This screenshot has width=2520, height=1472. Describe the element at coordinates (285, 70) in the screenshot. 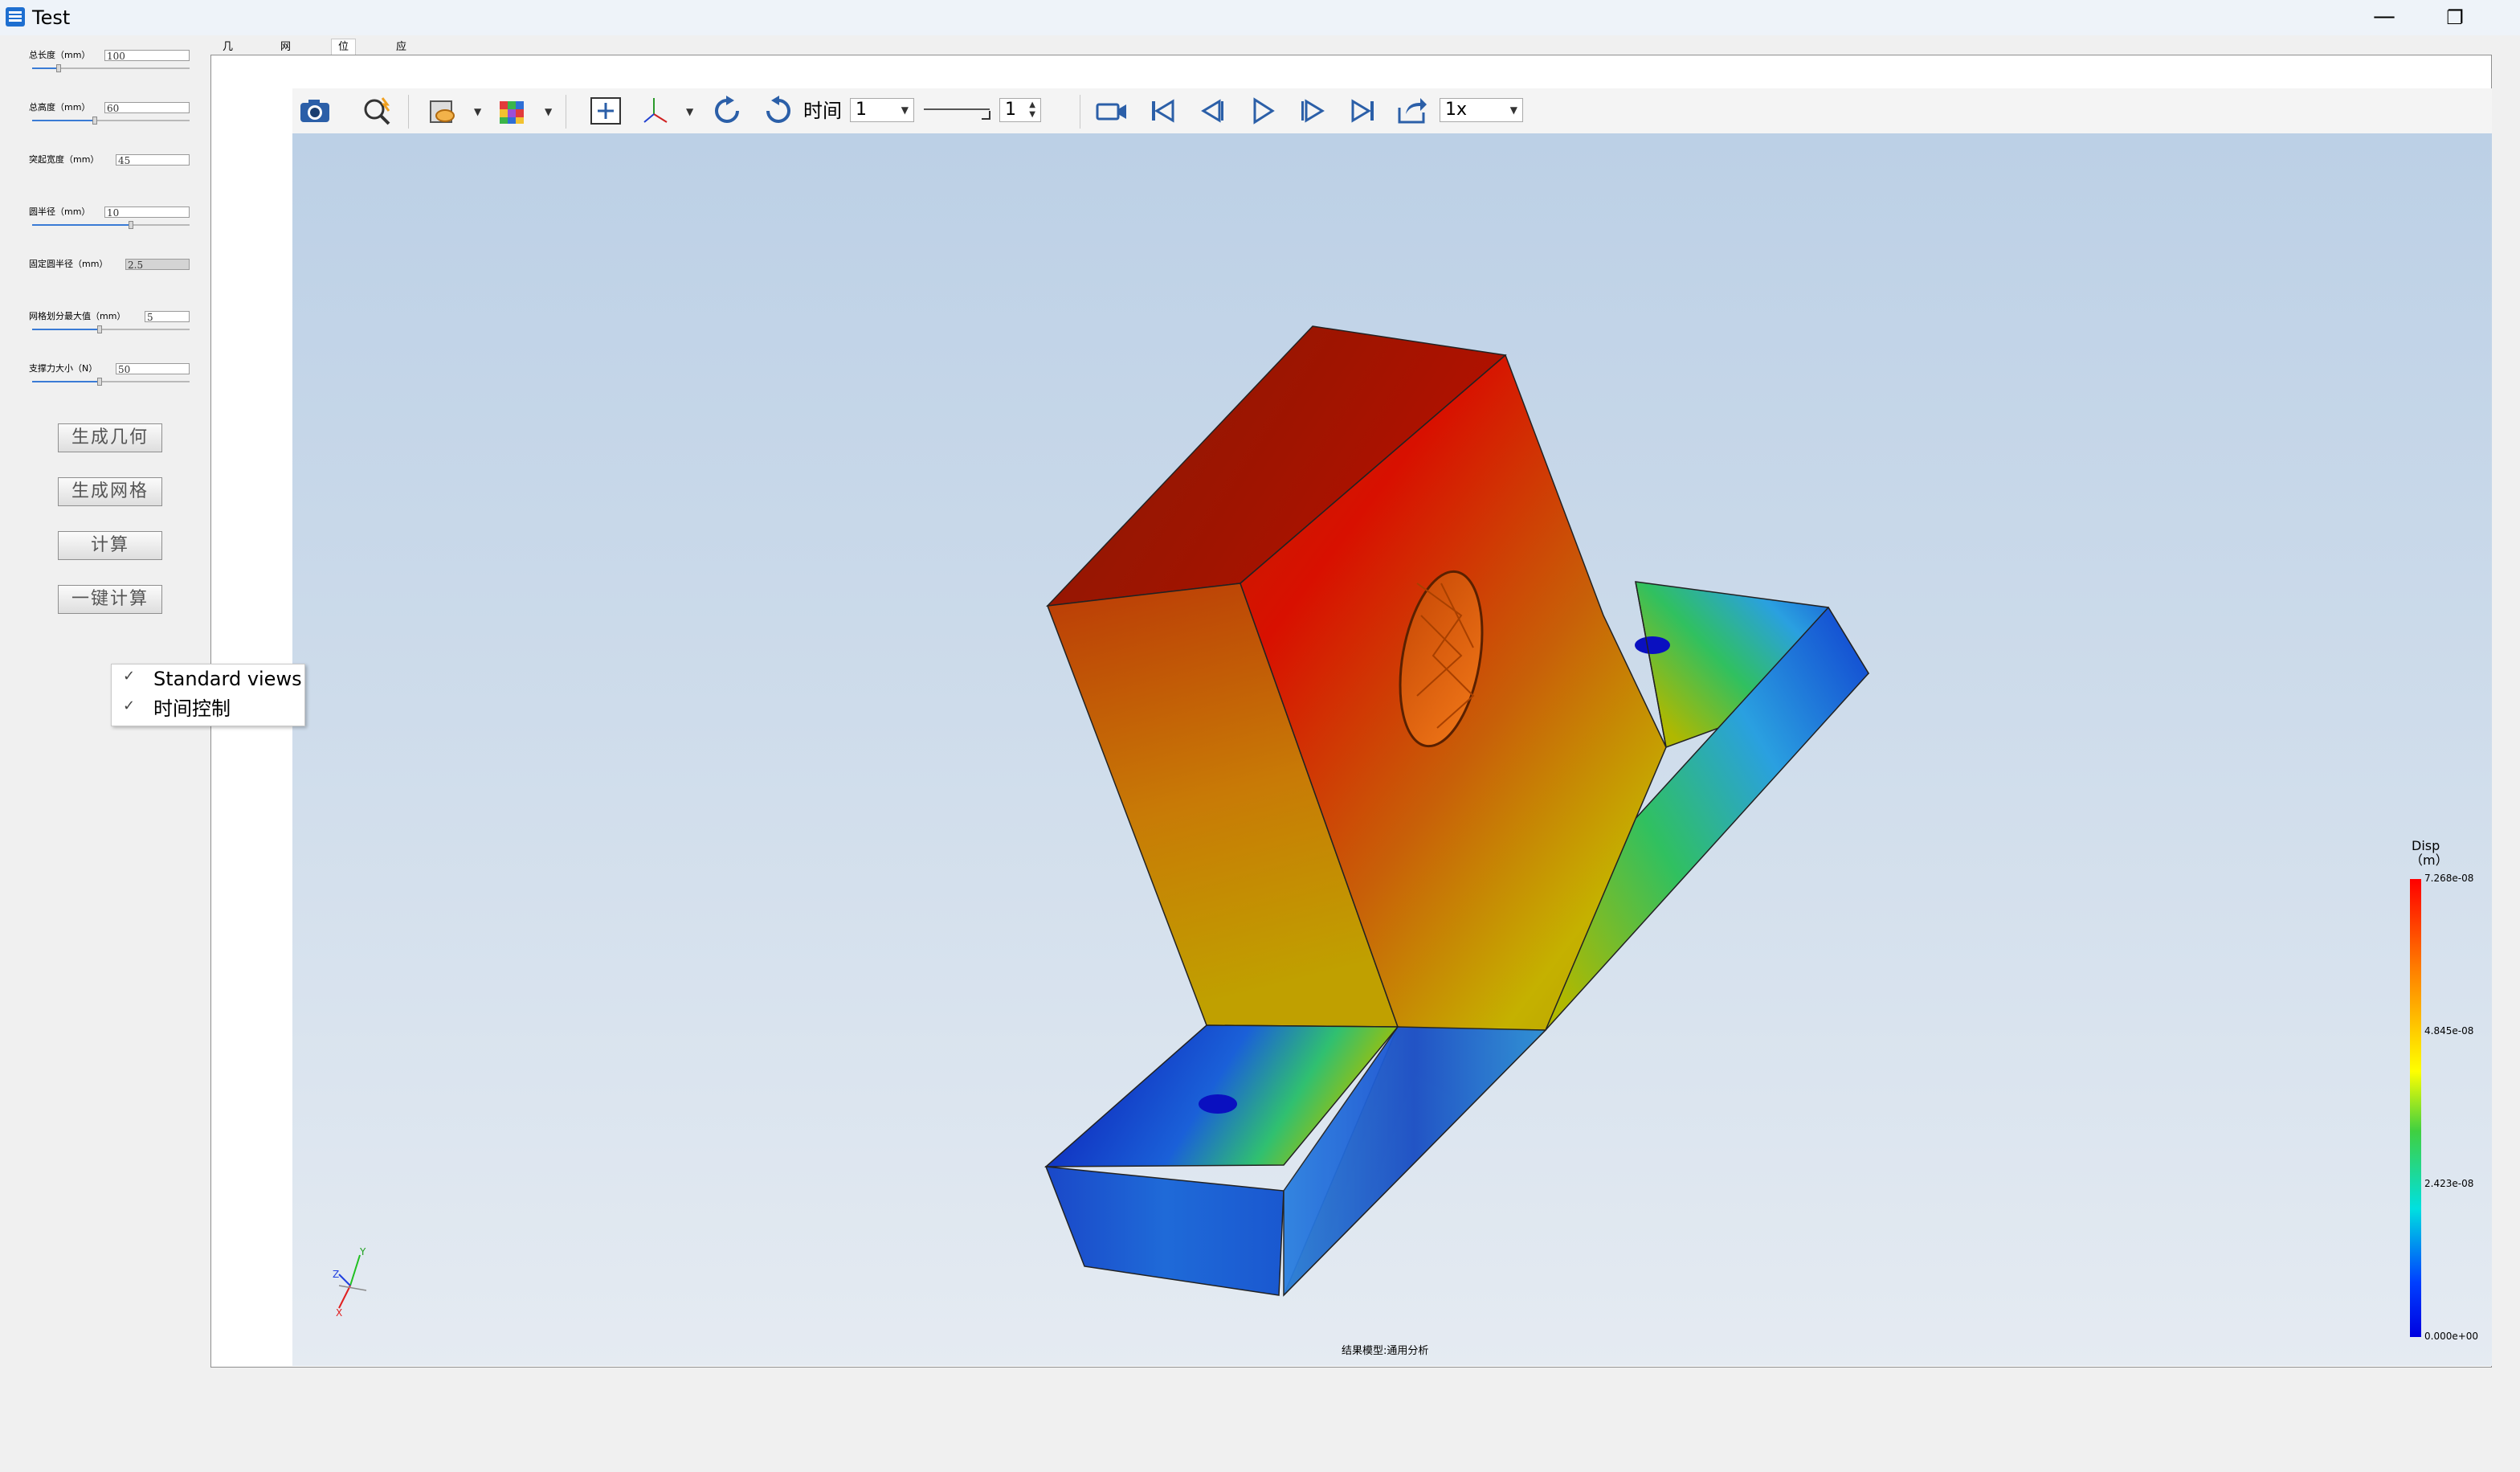

I see `tab-mesh: 网格划分` at that location.